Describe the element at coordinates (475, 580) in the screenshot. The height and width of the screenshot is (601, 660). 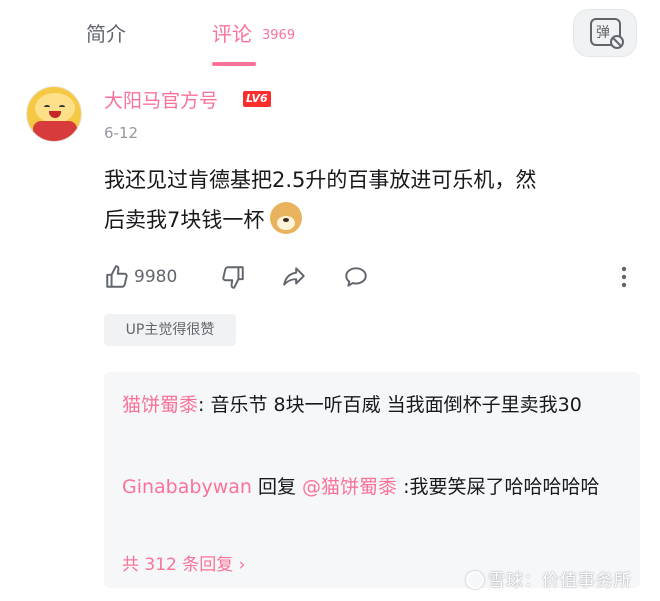
I see `snowball-logo-icon` at that location.